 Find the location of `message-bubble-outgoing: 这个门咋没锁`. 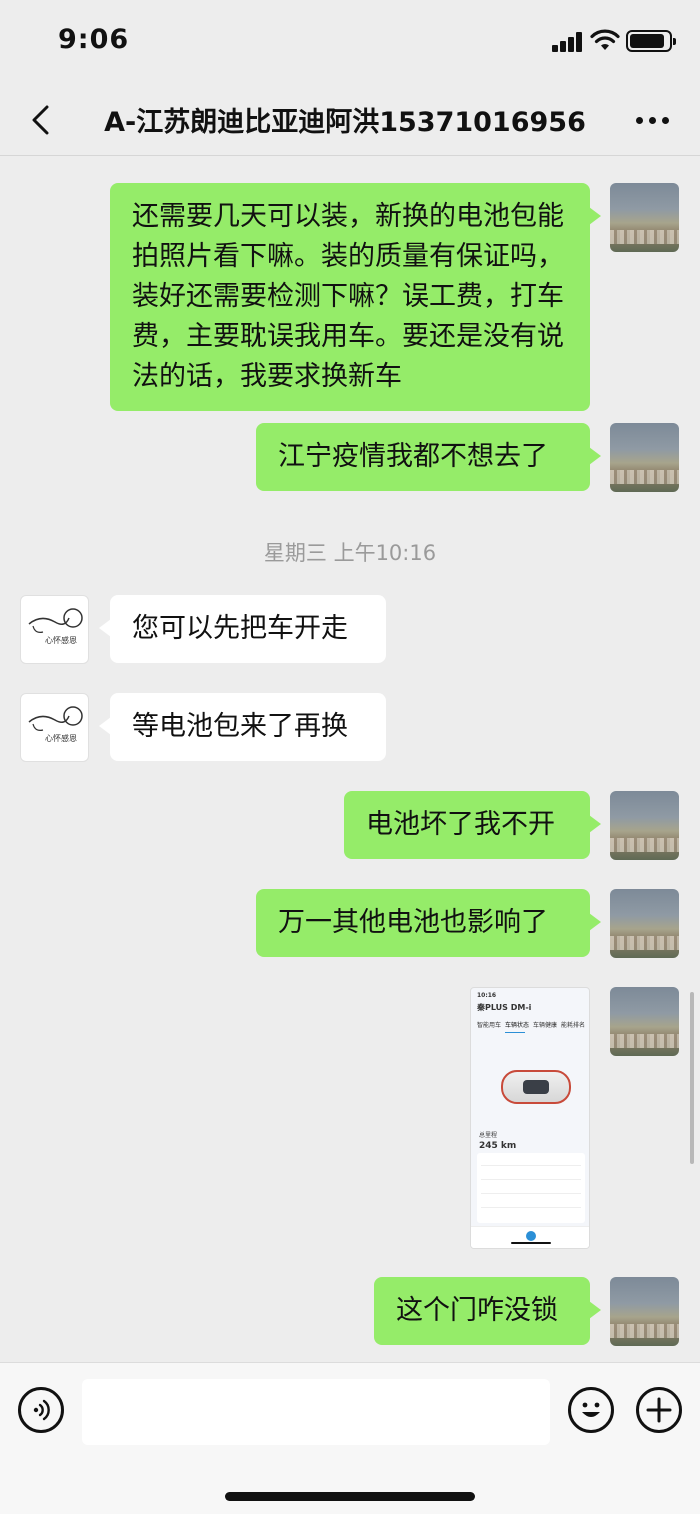

message-bubble-outgoing: 这个门咋没锁 is located at coordinates (487, 1311).